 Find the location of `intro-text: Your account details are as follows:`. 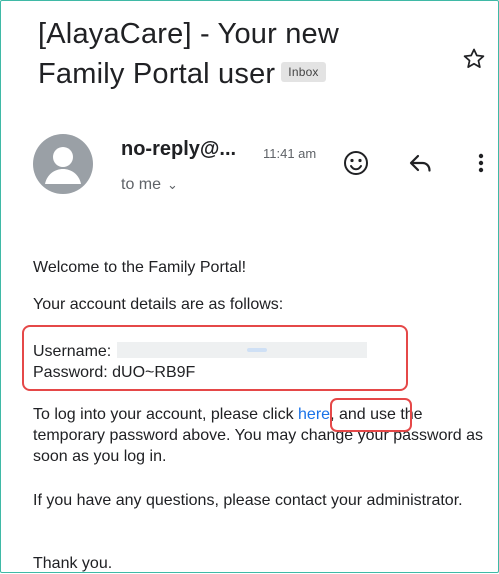

intro-text: Your account details are as follows: is located at coordinates (158, 304).